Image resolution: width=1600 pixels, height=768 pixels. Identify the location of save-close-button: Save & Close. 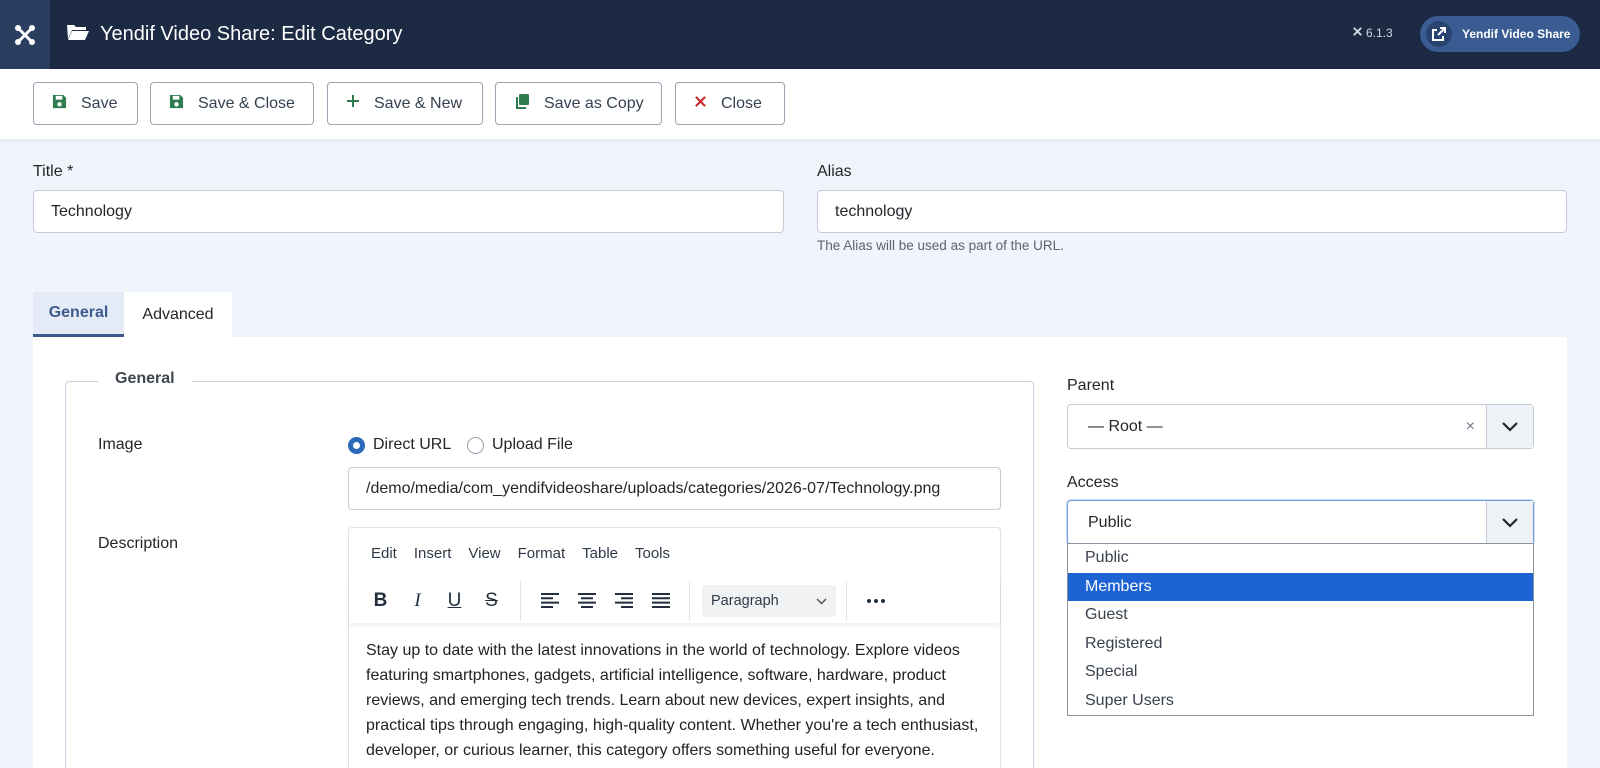
(232, 103).